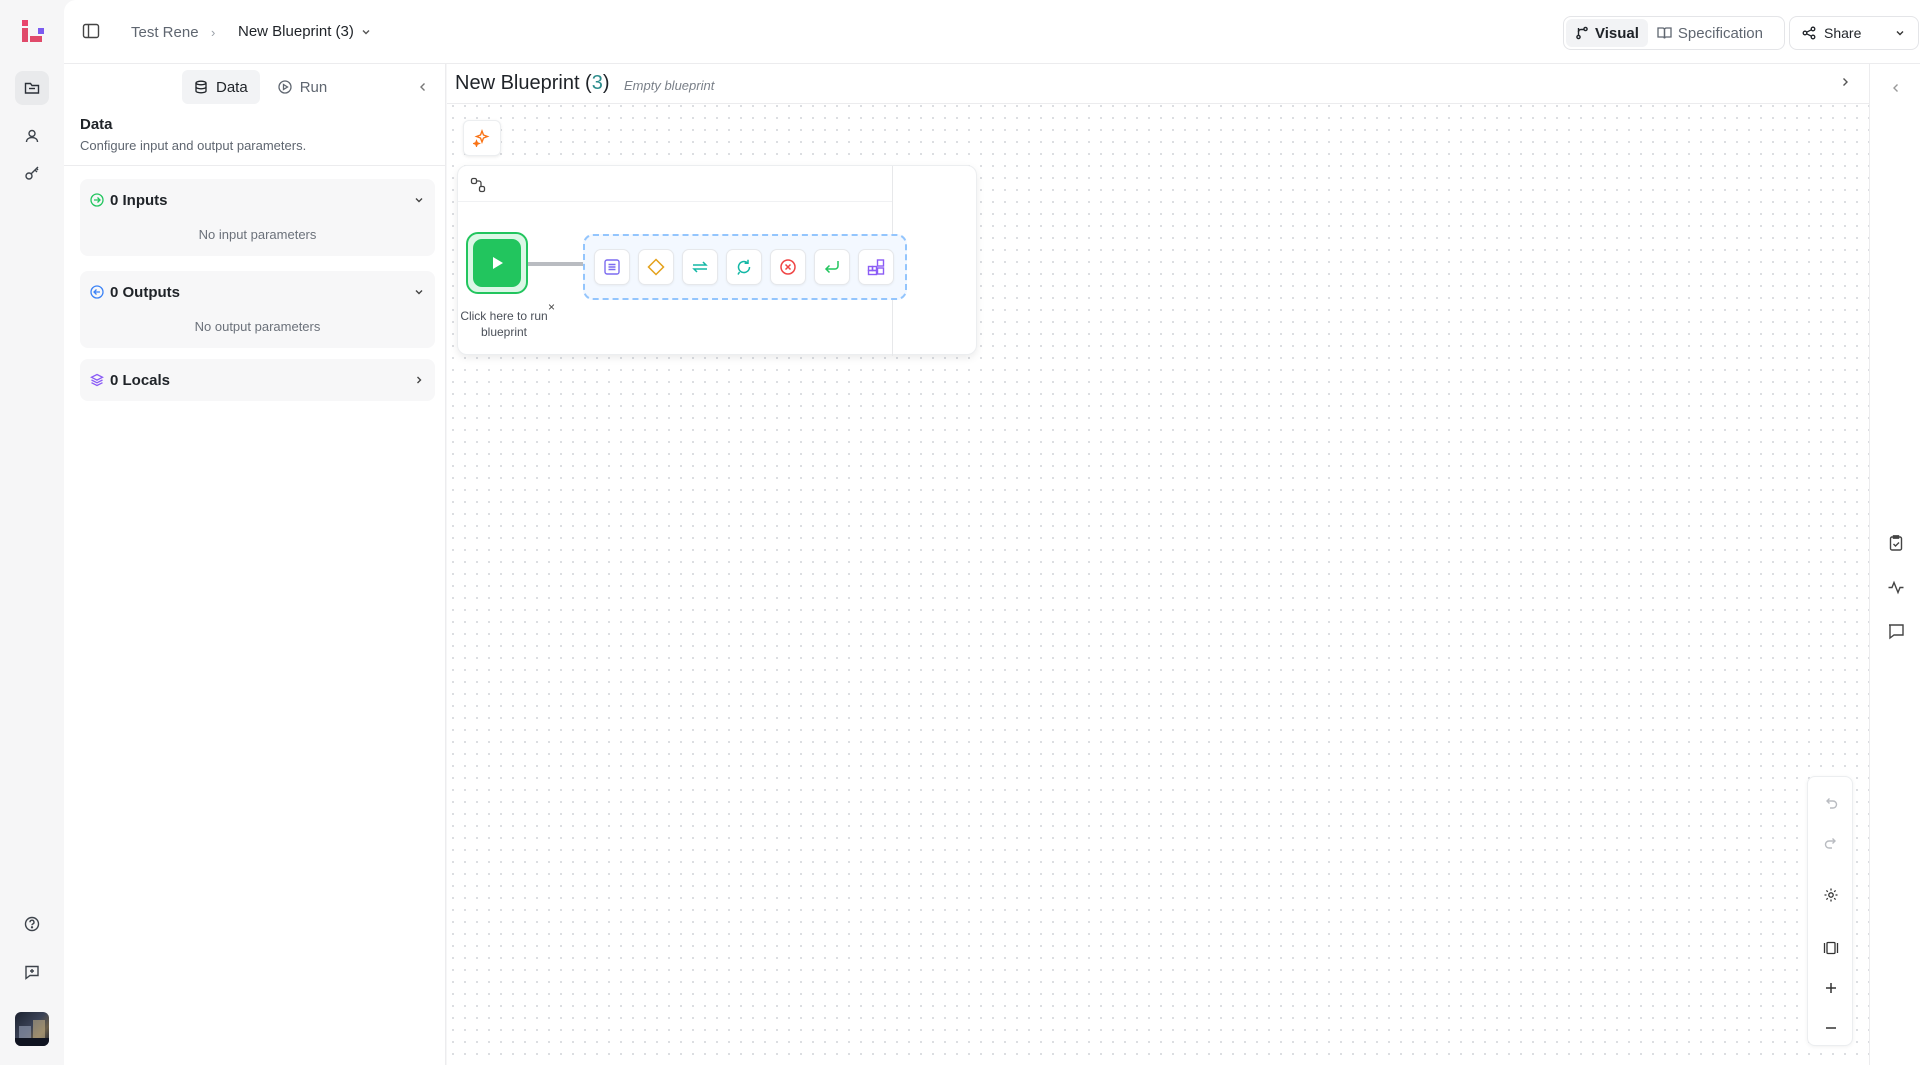  What do you see at coordinates (612, 267) in the screenshot?
I see `note-icon` at bounding box center [612, 267].